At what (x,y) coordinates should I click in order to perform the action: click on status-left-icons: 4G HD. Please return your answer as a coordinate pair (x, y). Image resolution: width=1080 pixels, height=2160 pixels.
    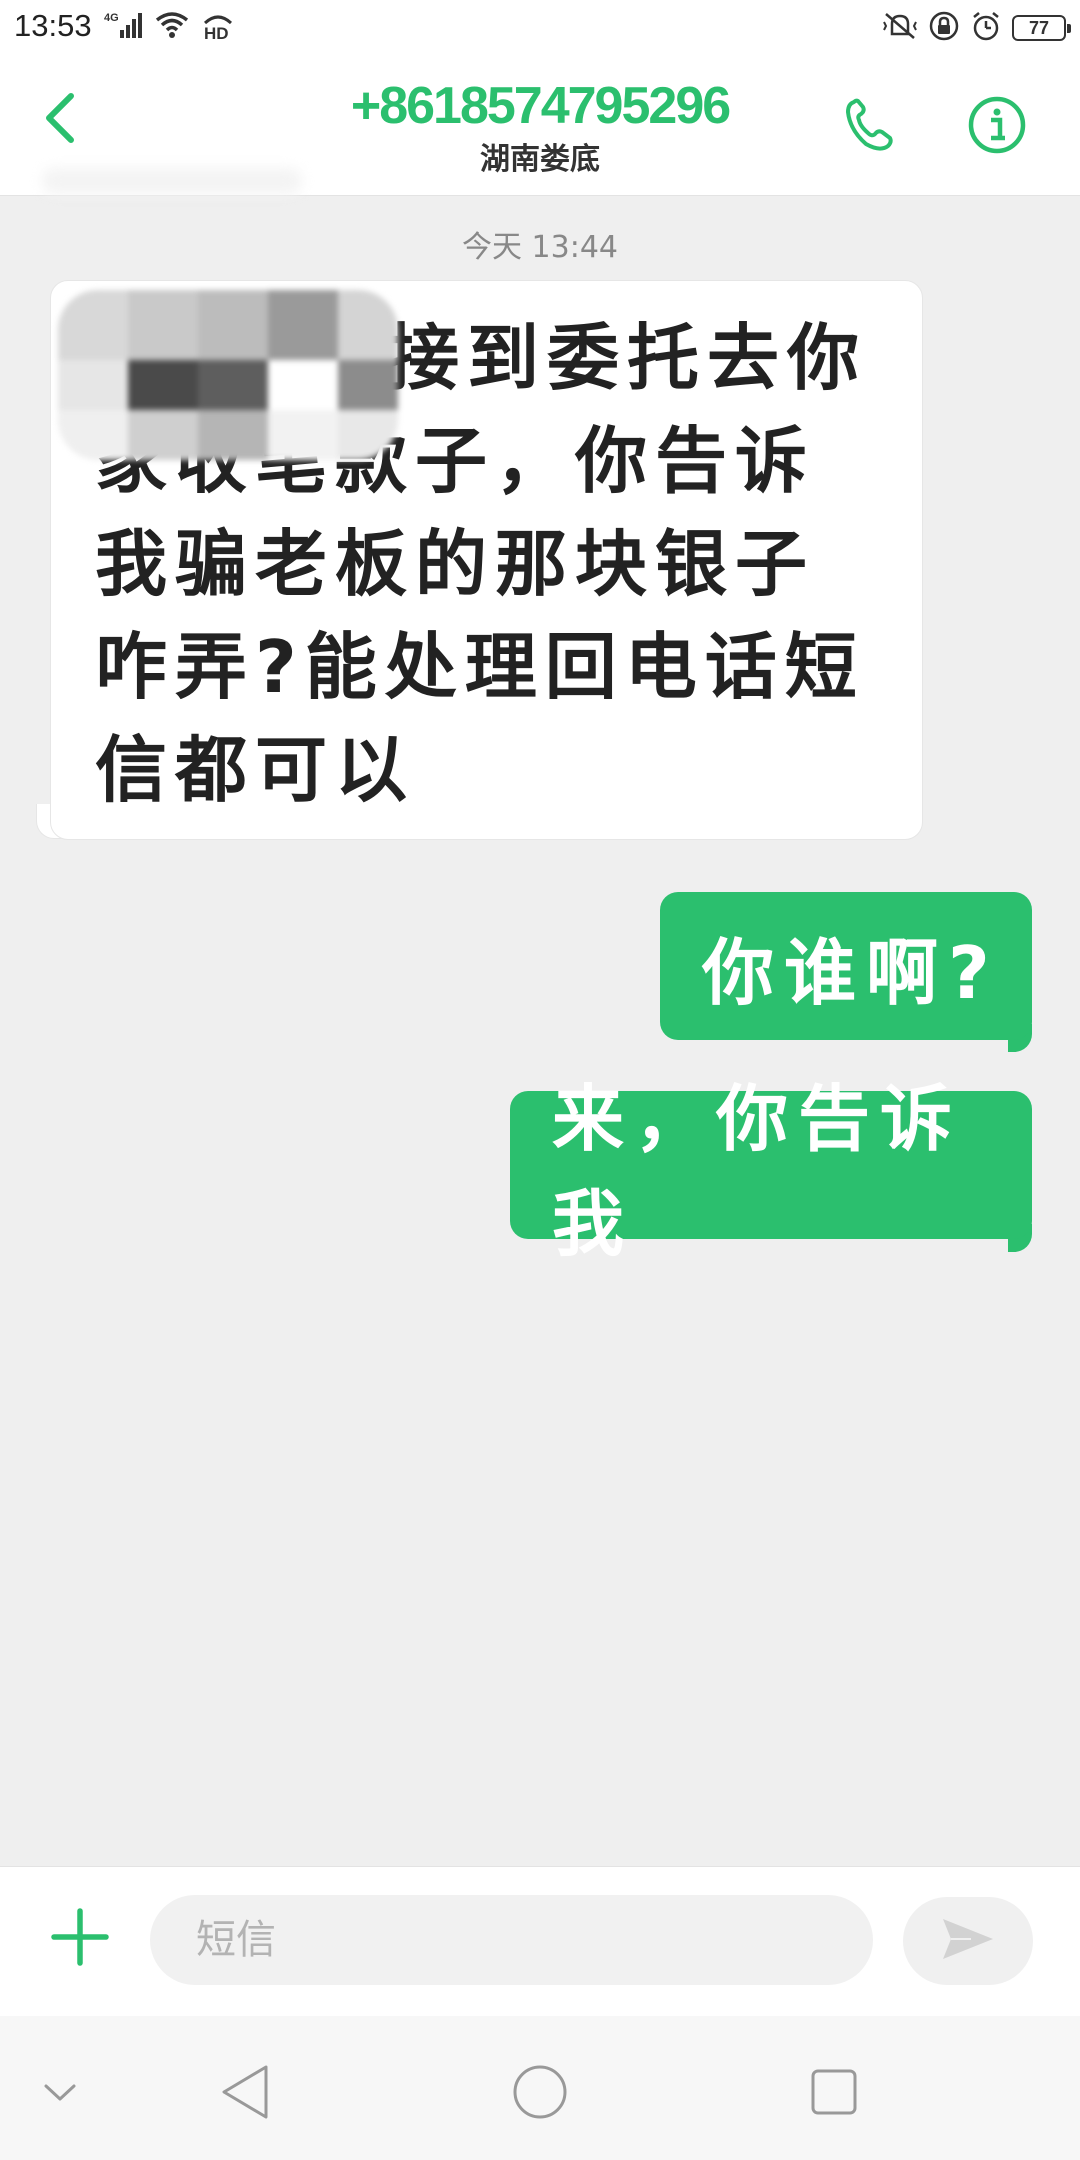
    Looking at the image, I should click on (170, 27).